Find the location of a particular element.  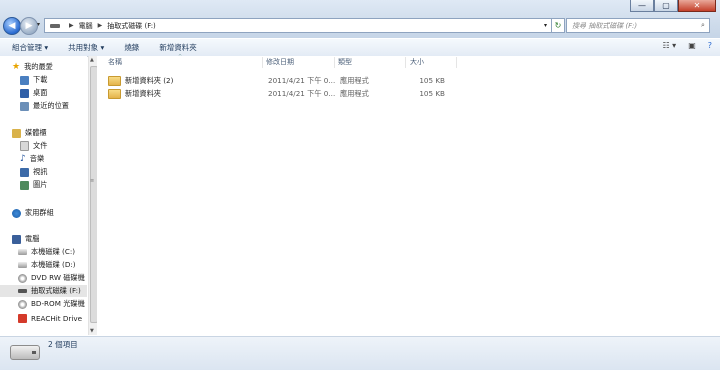

nav-documents: 文件 is located at coordinates (33, 146).